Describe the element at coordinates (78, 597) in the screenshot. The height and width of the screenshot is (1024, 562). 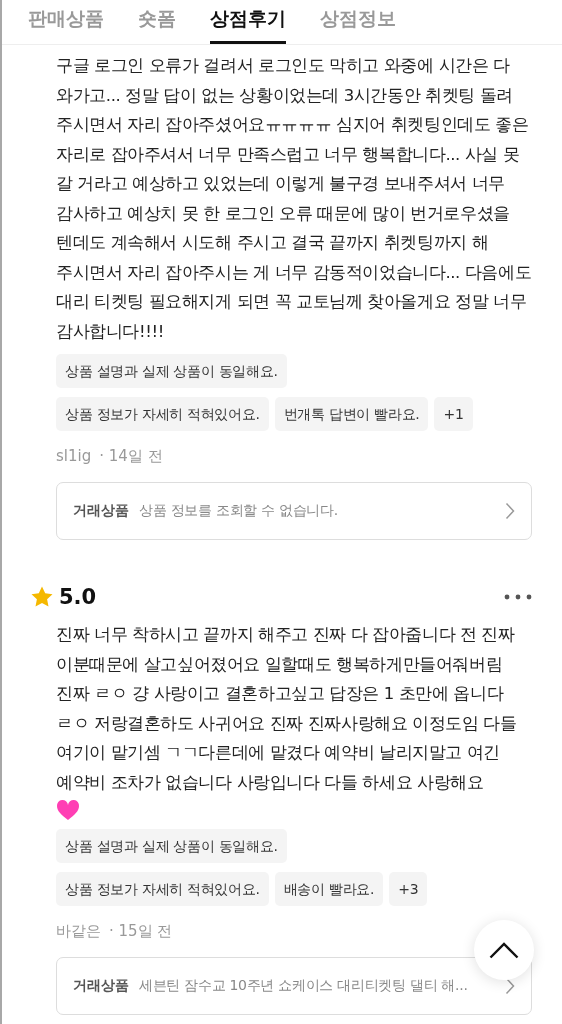
I see `rating-score: 5.0` at that location.